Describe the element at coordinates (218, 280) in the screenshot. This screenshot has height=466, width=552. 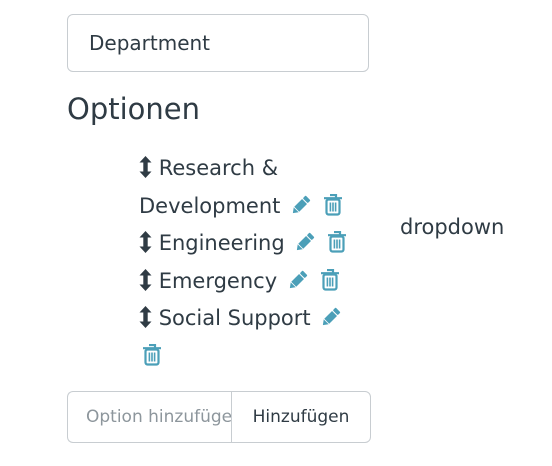
I see `option-label: Emergency` at that location.